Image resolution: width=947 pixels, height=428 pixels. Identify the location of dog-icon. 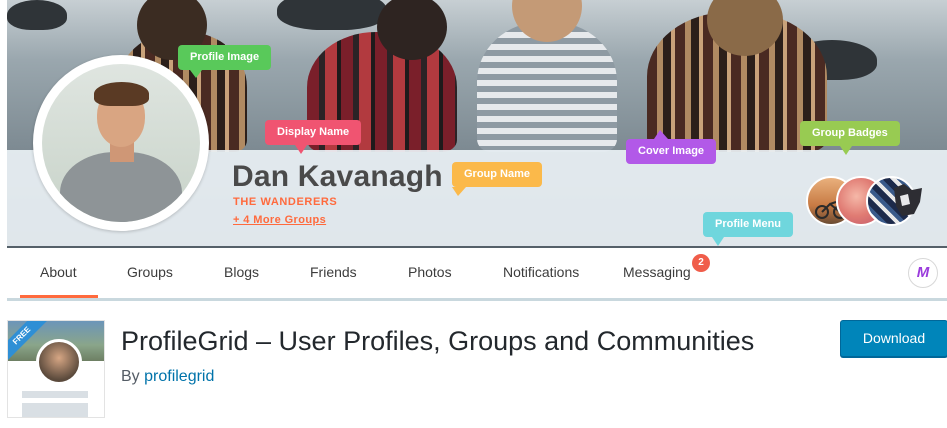
(908, 200).